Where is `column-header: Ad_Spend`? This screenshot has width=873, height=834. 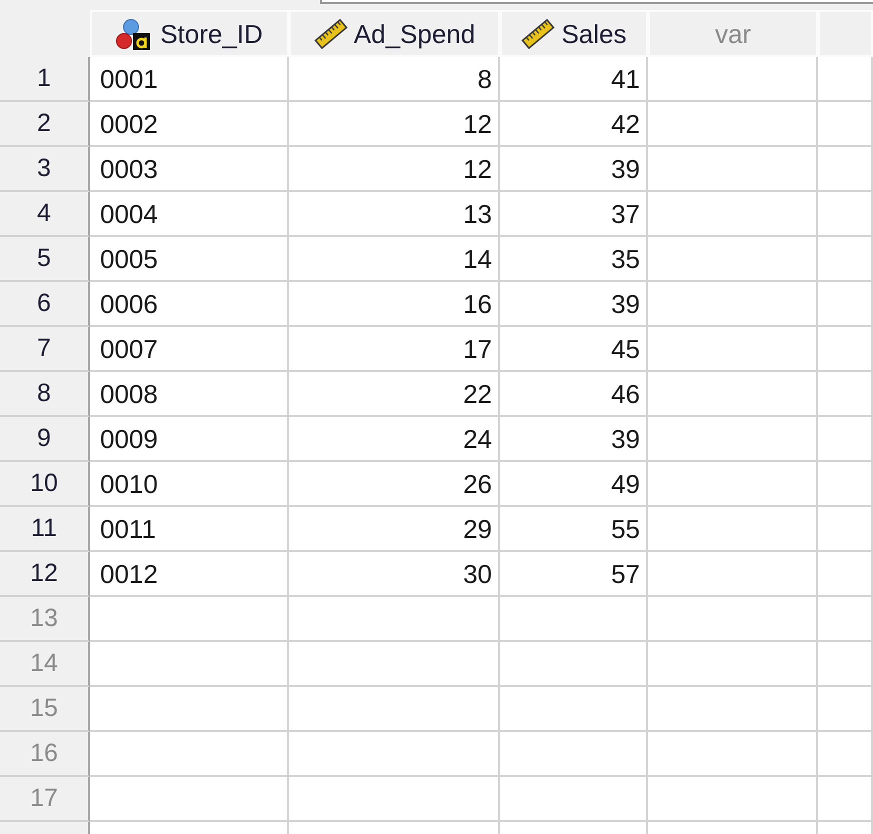
column-header: Ad_Spend is located at coordinates (394, 33).